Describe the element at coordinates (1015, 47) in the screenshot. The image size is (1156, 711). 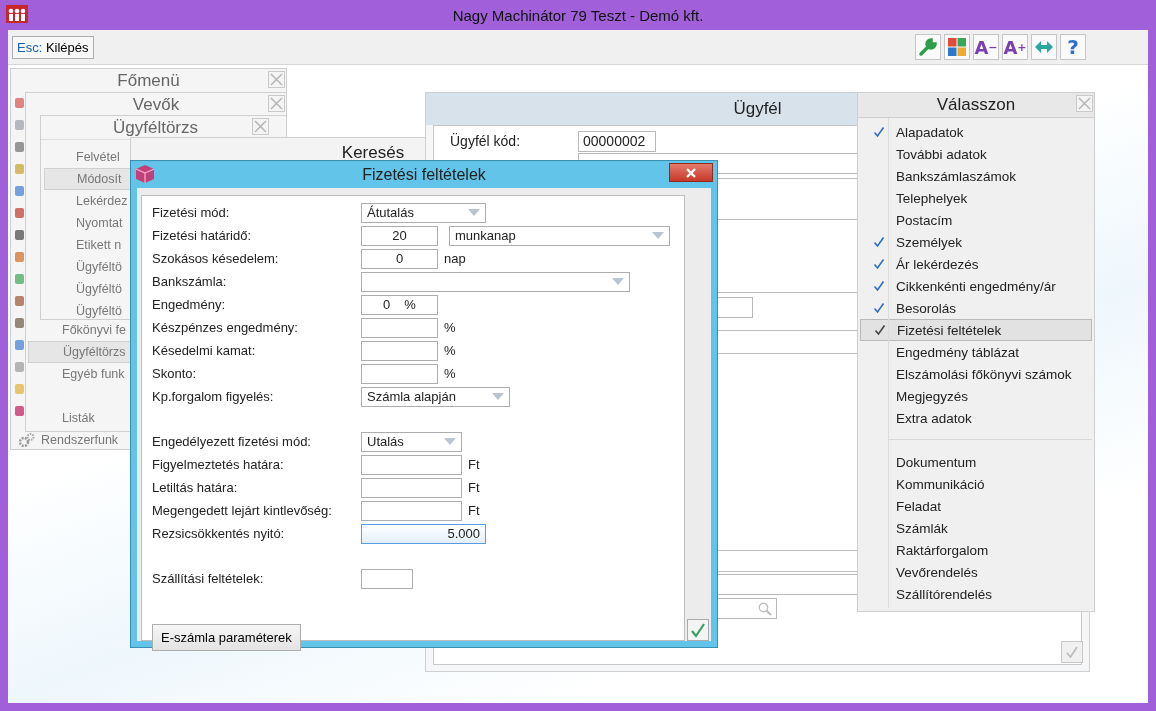
I see `font-larger-button: A$^{+}$` at that location.